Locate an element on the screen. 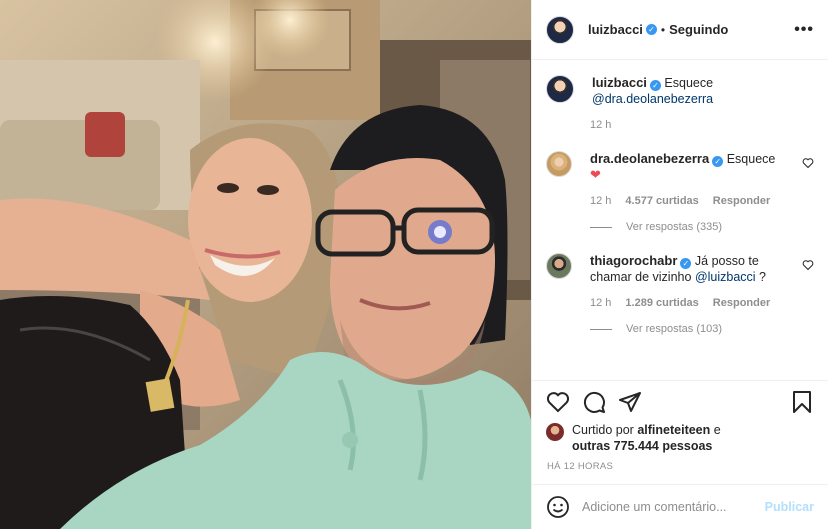 Image resolution: width=828 pixels, height=529 pixels. caption-username: luizbacci is located at coordinates (619, 82).